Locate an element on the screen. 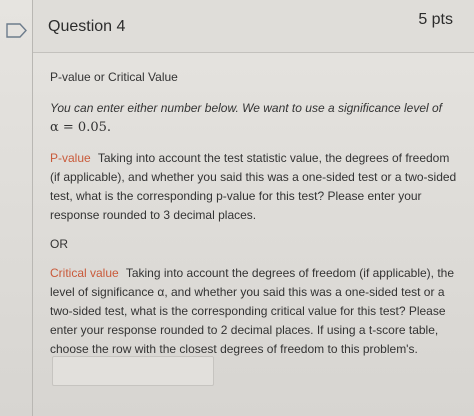  significance-level: α = 0.05. is located at coordinates (81, 127).